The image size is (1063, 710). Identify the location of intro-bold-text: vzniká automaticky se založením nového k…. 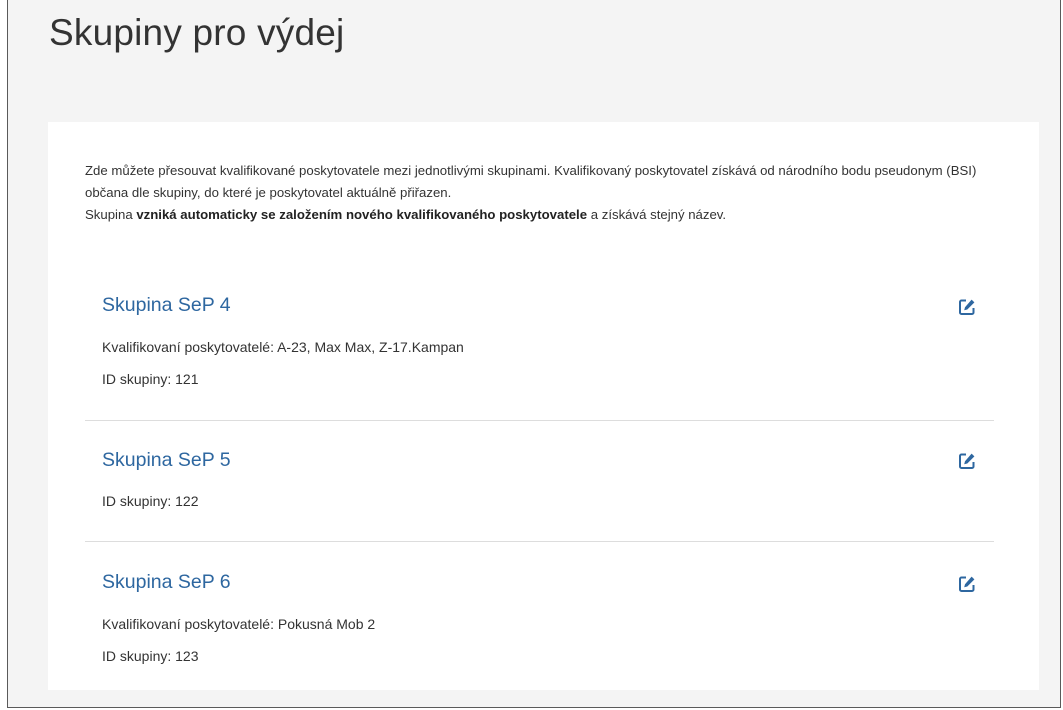
(362, 214).